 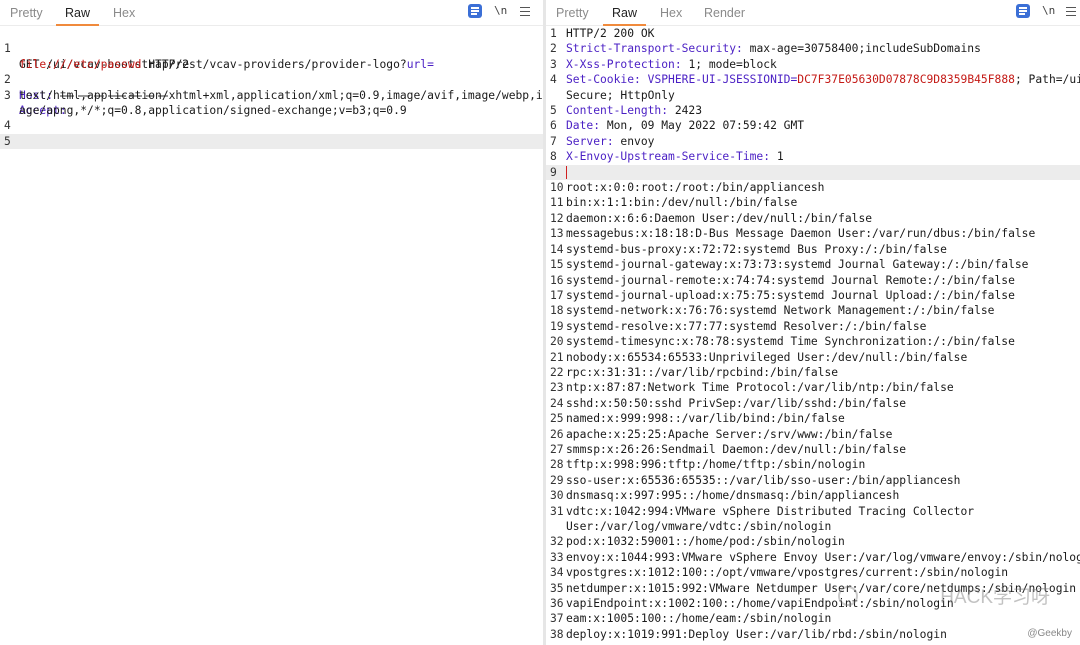 What do you see at coordinates (557, 434) in the screenshot?
I see `line-number: 26` at bounding box center [557, 434].